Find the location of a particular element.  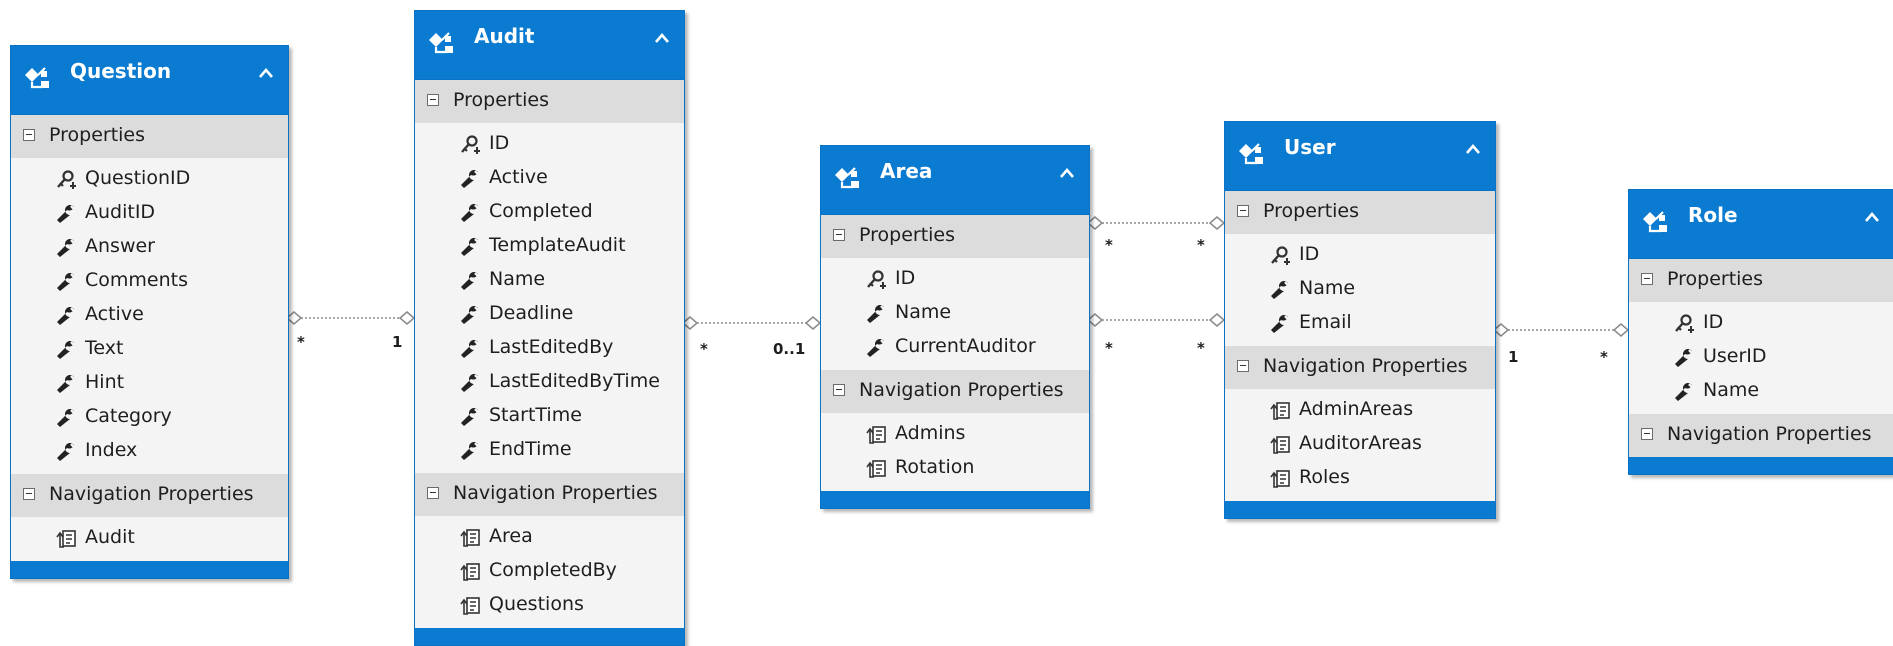

property-item: TemplateAudit is located at coordinates (549, 246).